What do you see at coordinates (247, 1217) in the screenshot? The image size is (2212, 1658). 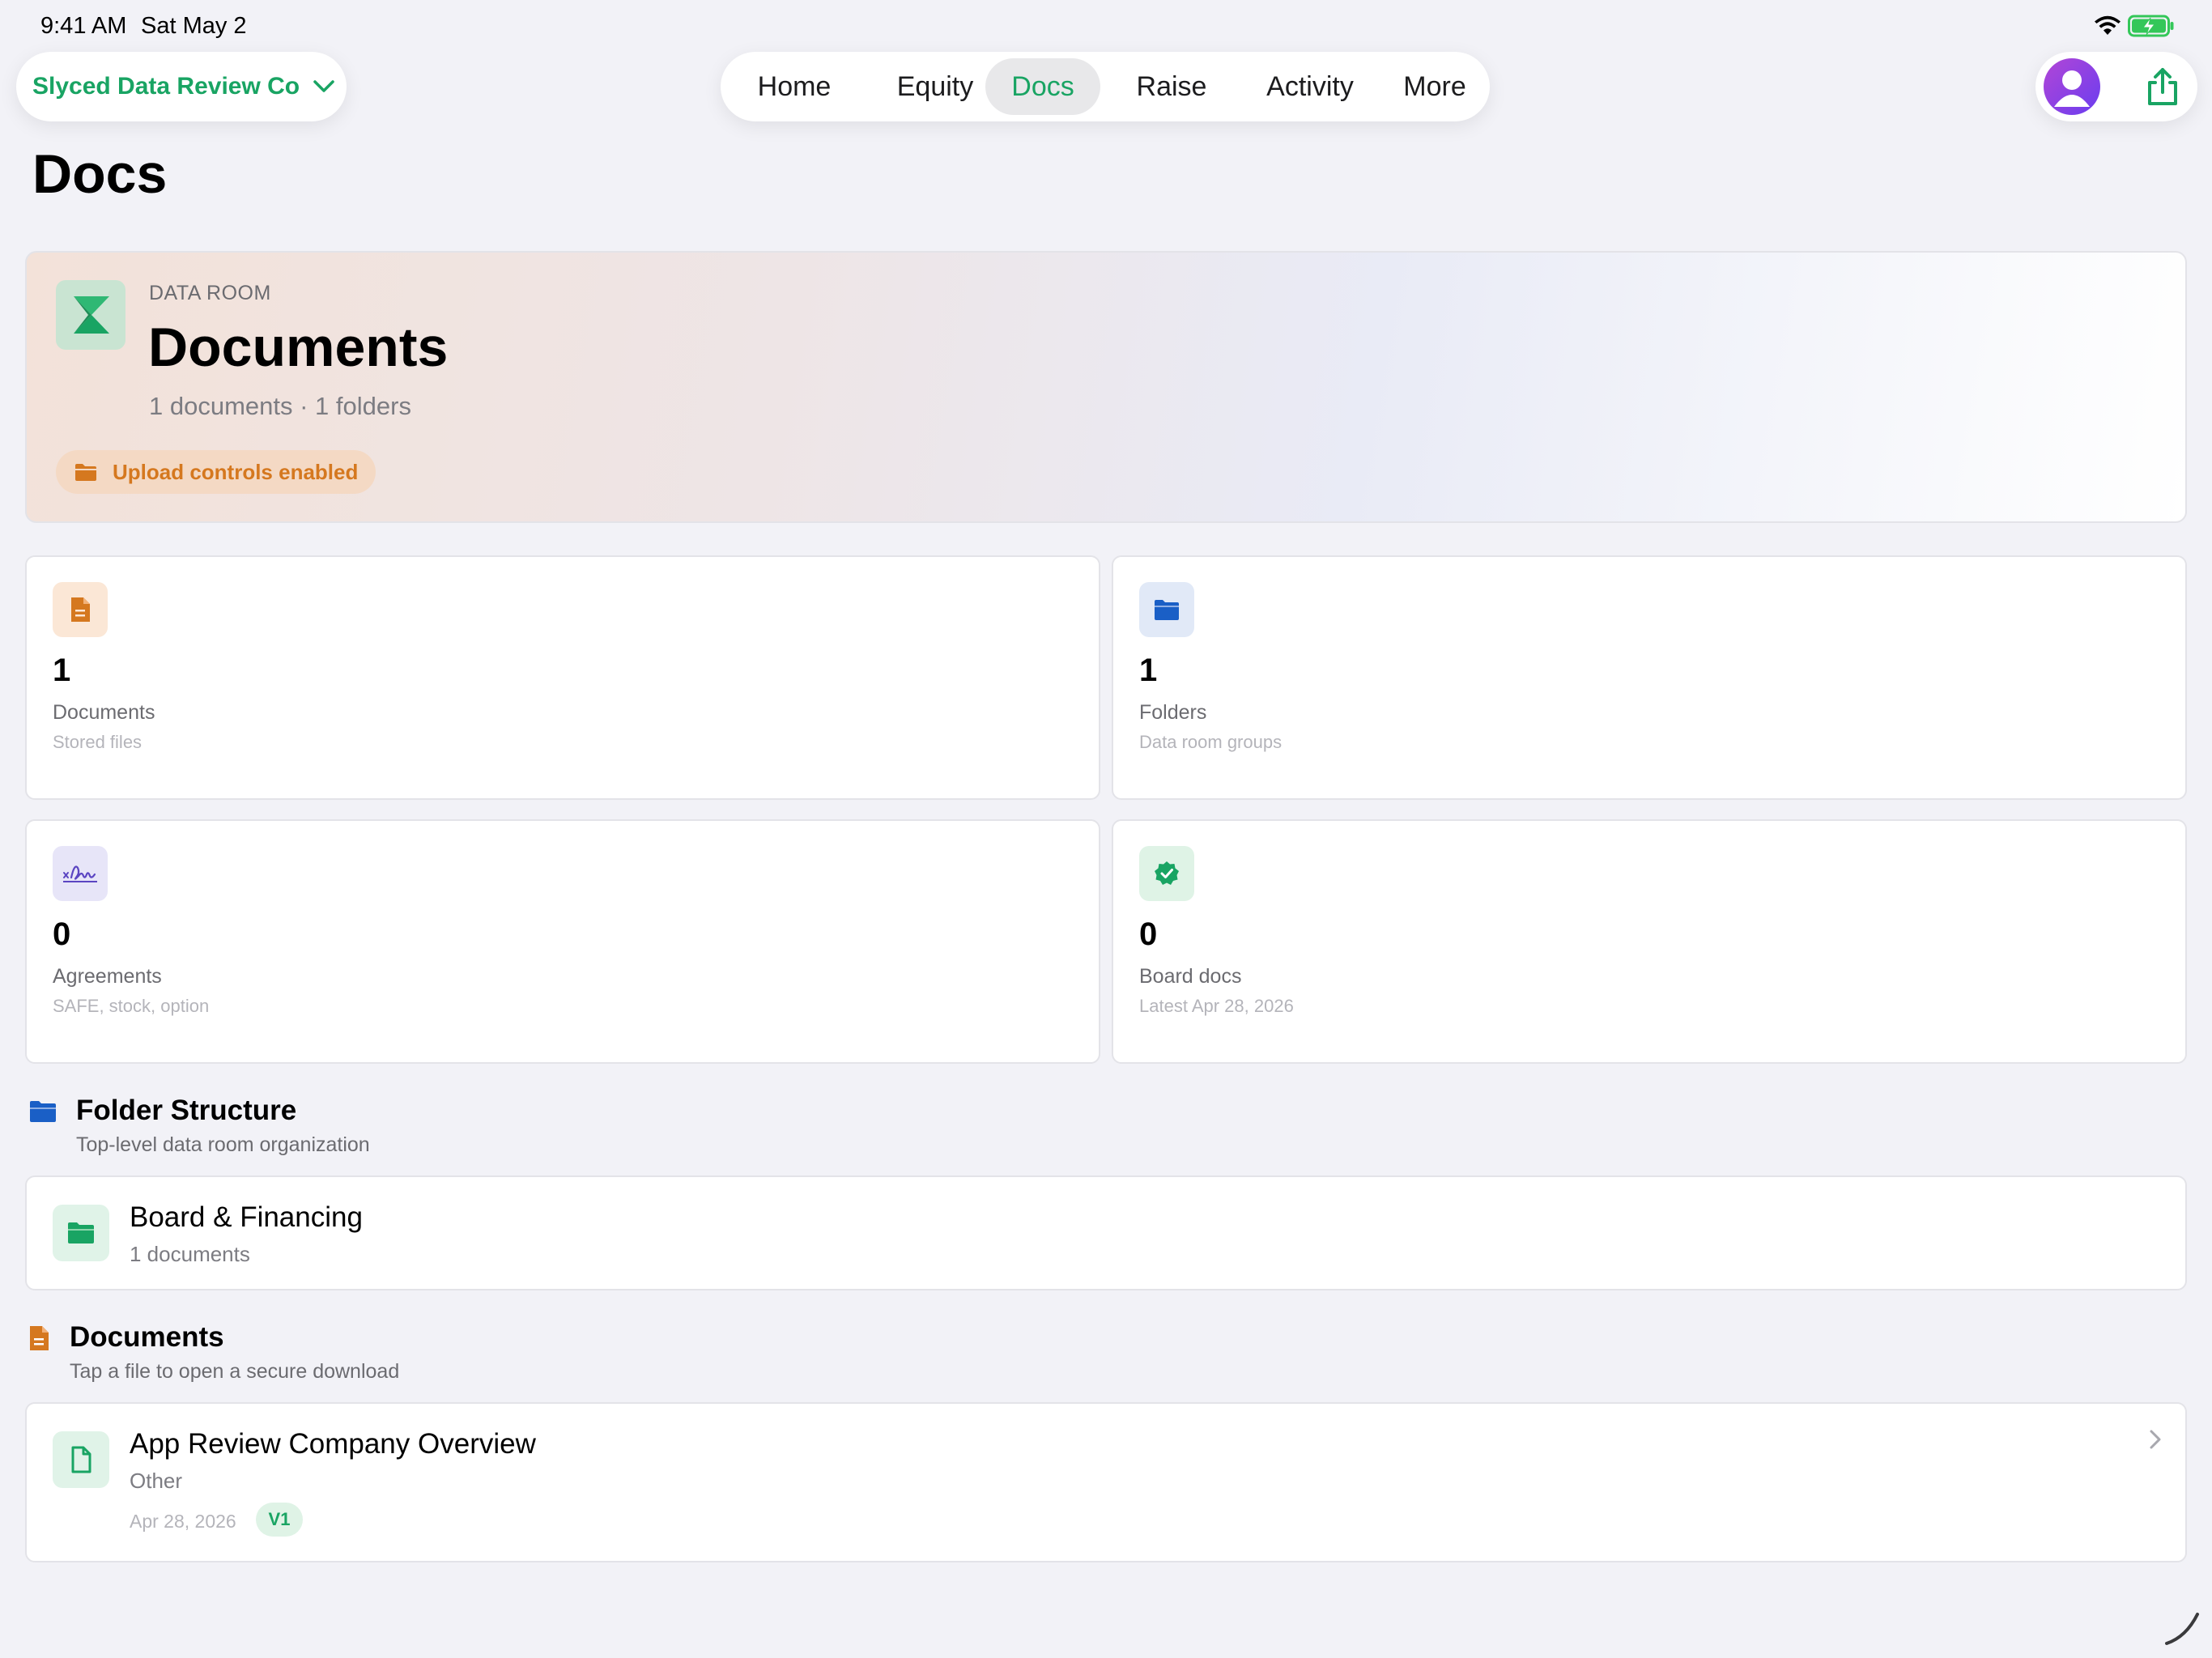 I see `folder-name: Board & Financing` at bounding box center [247, 1217].